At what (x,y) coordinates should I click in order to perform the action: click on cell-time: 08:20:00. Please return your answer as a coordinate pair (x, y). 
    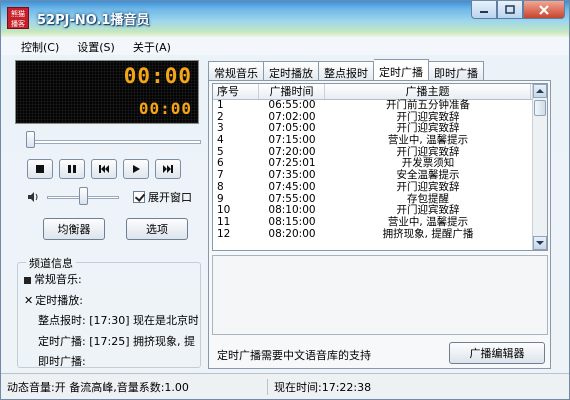
    Looking at the image, I should click on (292, 233).